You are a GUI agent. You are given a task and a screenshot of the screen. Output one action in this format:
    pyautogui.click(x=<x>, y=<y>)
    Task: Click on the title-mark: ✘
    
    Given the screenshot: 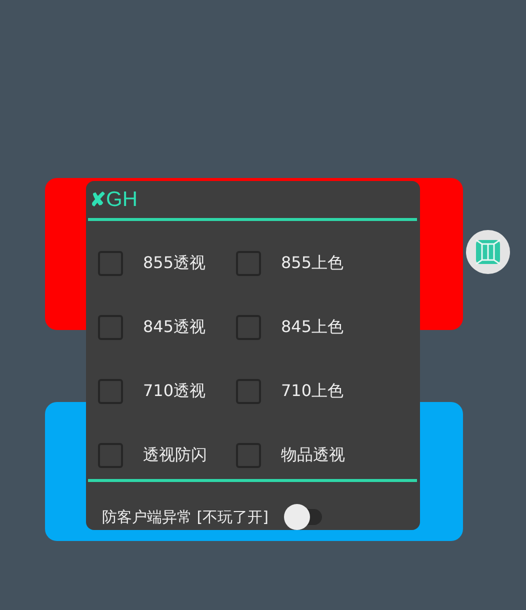 What is the action you would take?
    pyautogui.click(x=98, y=200)
    